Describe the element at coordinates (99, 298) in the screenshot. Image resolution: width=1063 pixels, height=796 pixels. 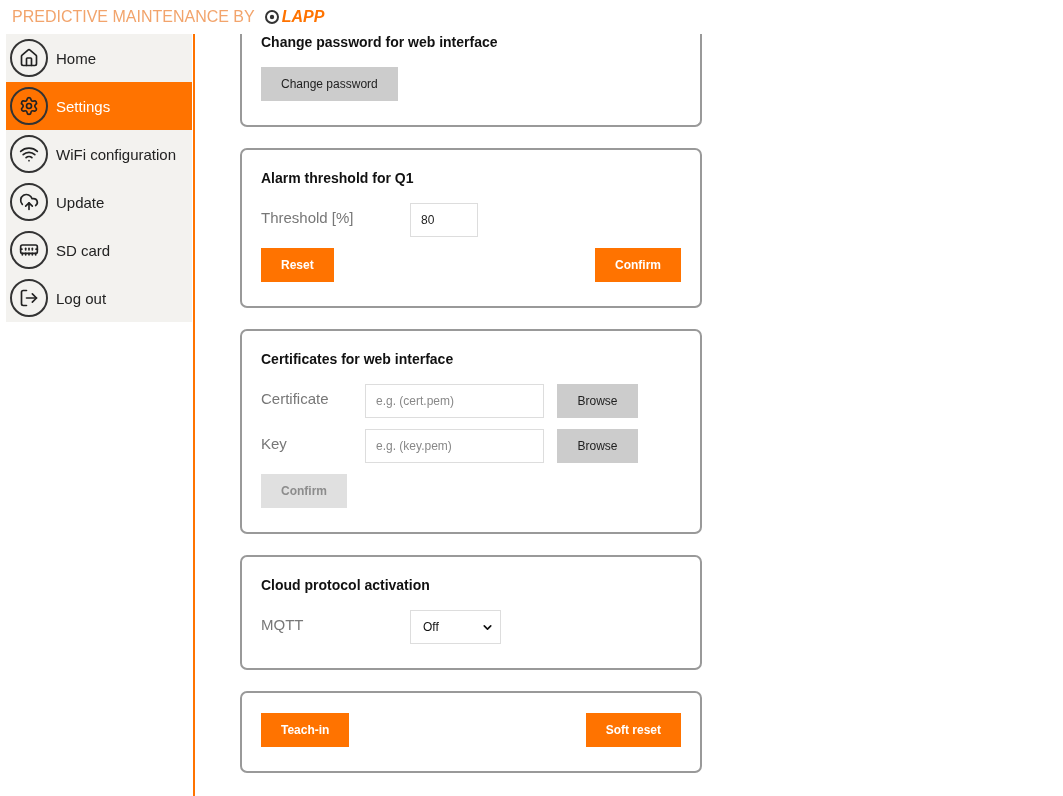
I see `nav-item: Log out` at that location.